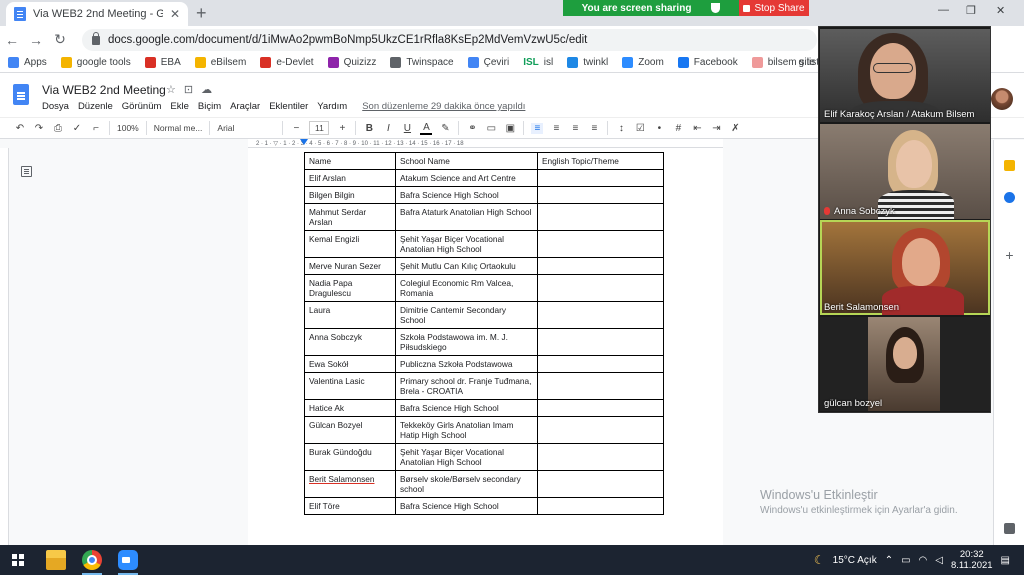 This screenshot has height=575, width=1024. What do you see at coordinates (18, 560) in the screenshot?
I see `windows-start-icon` at bounding box center [18, 560].